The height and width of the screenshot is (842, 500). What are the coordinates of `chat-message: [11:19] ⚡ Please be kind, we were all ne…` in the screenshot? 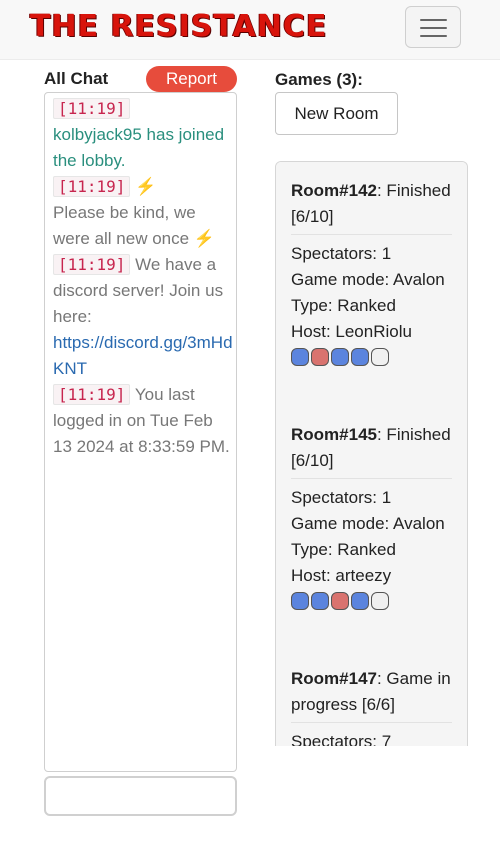 It's located at (143, 213).